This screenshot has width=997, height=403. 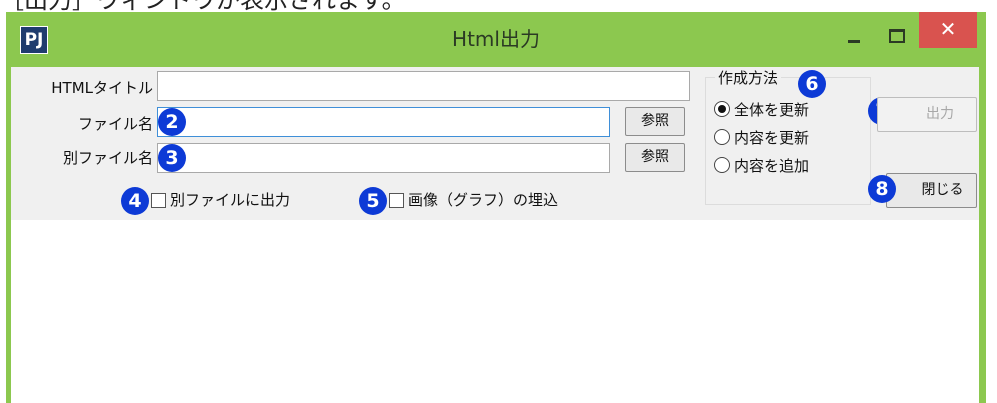 What do you see at coordinates (230, 200) in the screenshot?
I see `alt-file-output-label: 別ファイルに出力` at bounding box center [230, 200].